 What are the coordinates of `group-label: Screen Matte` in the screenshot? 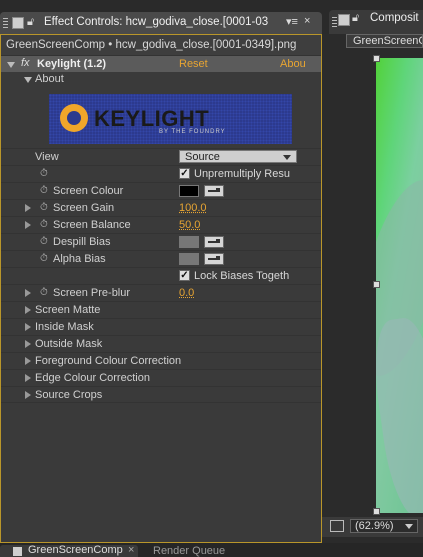 It's located at (68, 310).